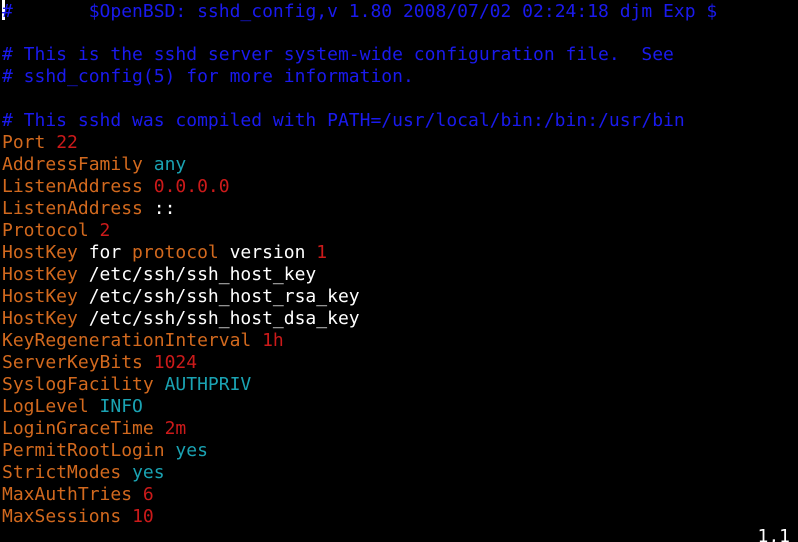  Describe the element at coordinates (105, 230) in the screenshot. I see `syntax-token-number: 2` at that location.